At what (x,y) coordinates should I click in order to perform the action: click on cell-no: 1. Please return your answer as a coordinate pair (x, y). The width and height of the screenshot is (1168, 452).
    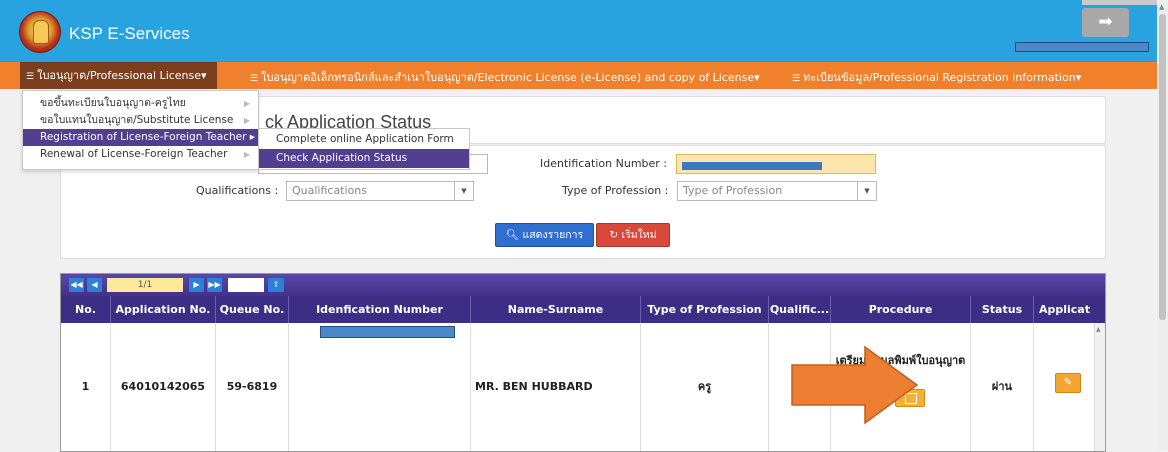
    Looking at the image, I should click on (86, 387).